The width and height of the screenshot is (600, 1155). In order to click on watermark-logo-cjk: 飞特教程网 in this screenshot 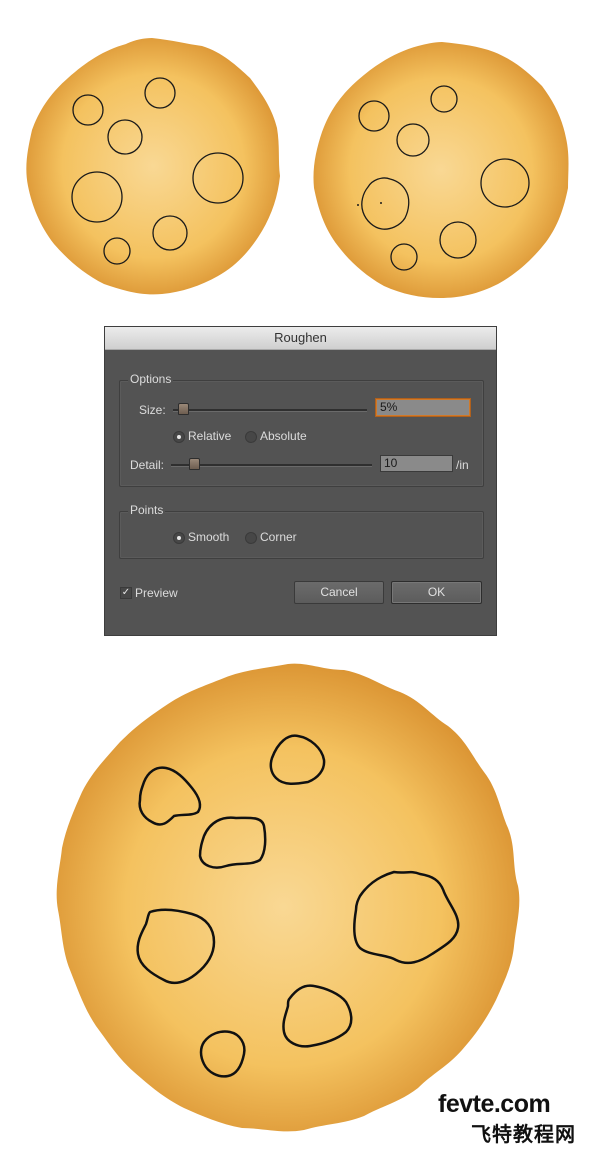, I will do `click(523, 1134)`.